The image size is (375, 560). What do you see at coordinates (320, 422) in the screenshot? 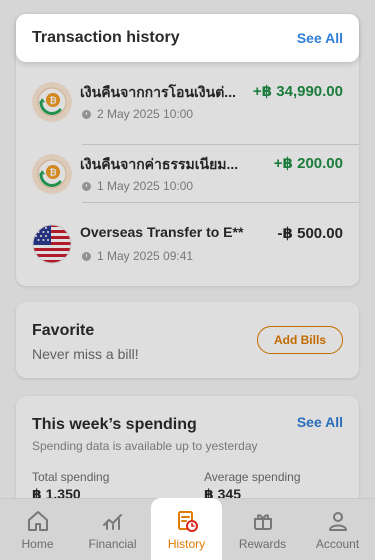
I see `spending-see-all-link: See All` at bounding box center [320, 422].